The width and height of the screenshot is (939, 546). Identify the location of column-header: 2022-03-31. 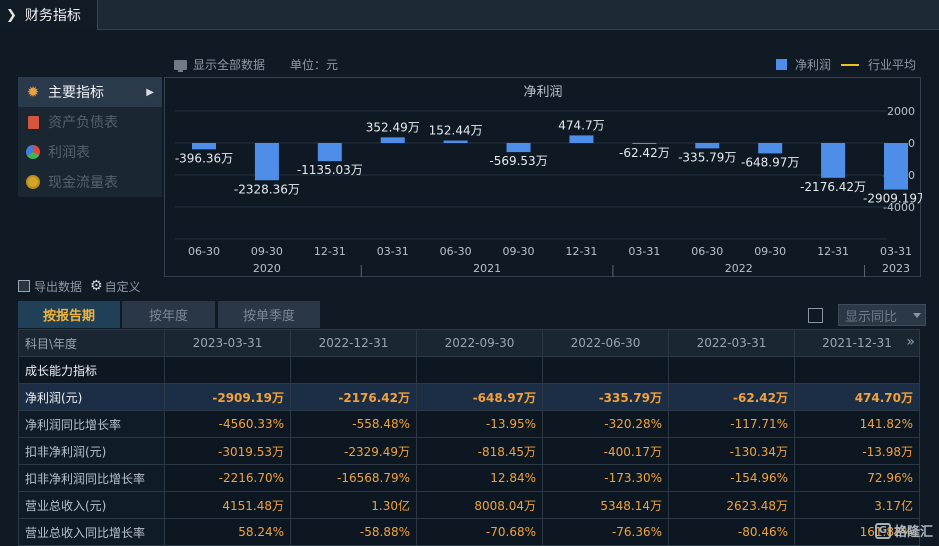
(731, 343).